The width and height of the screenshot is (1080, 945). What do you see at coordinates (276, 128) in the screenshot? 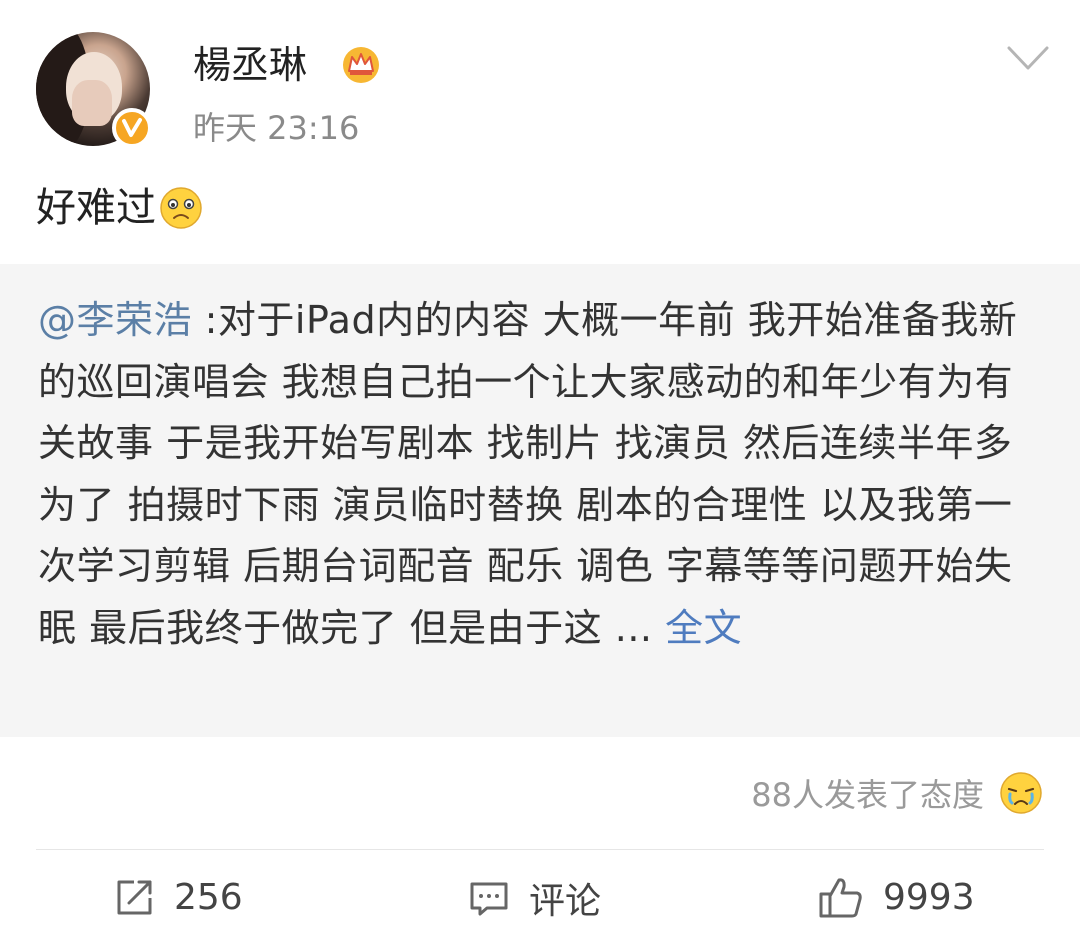
I see `post-time: 昨天 23:16` at bounding box center [276, 128].